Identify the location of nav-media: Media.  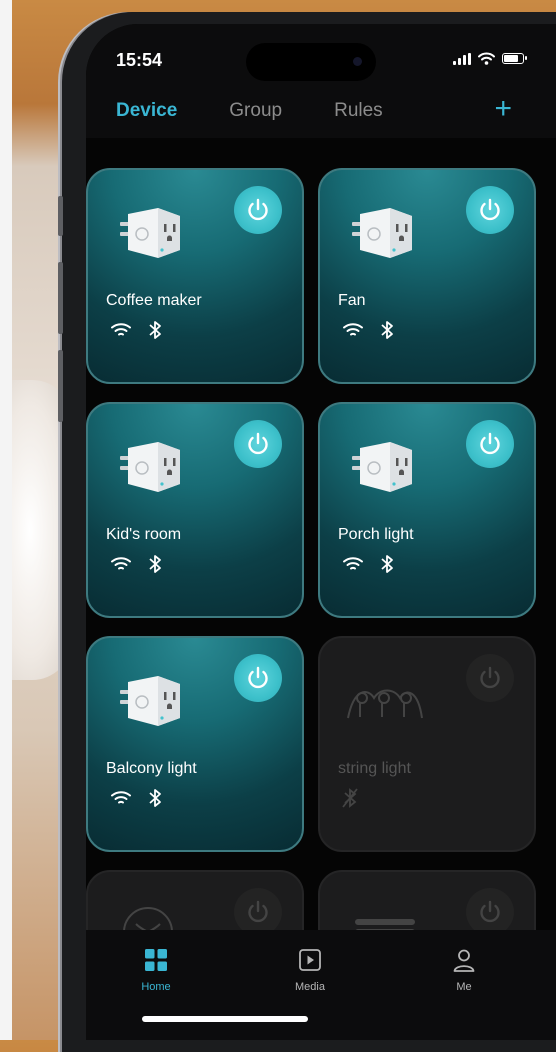
(310, 970).